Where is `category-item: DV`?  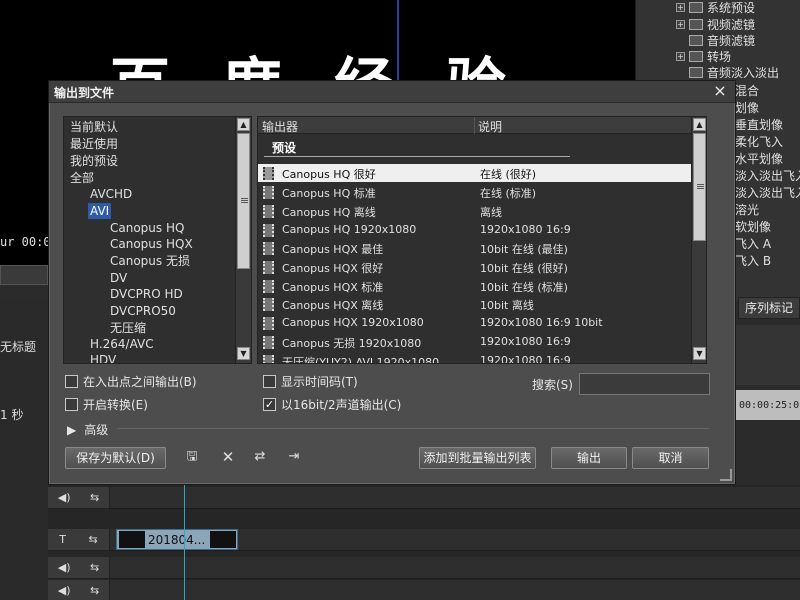
category-item: DV is located at coordinates (118, 278).